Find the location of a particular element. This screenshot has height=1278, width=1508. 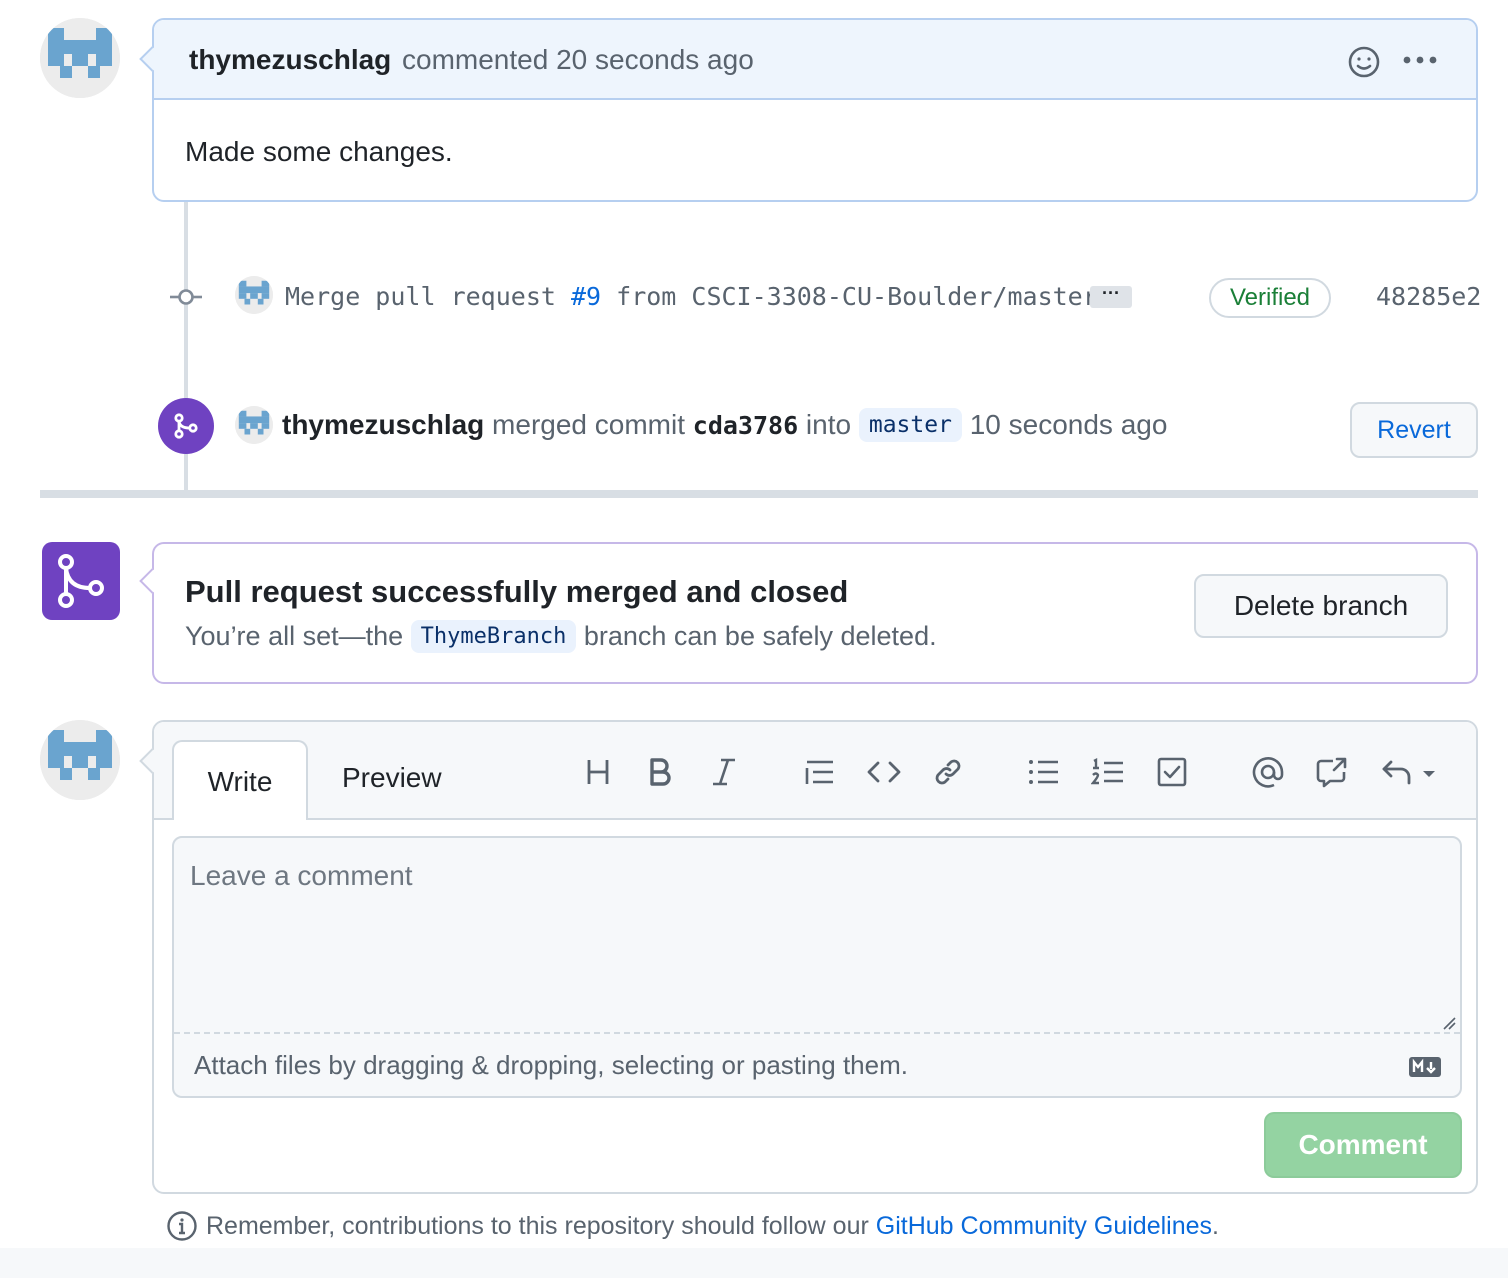

cross-reference-button is located at coordinates (1332, 772).